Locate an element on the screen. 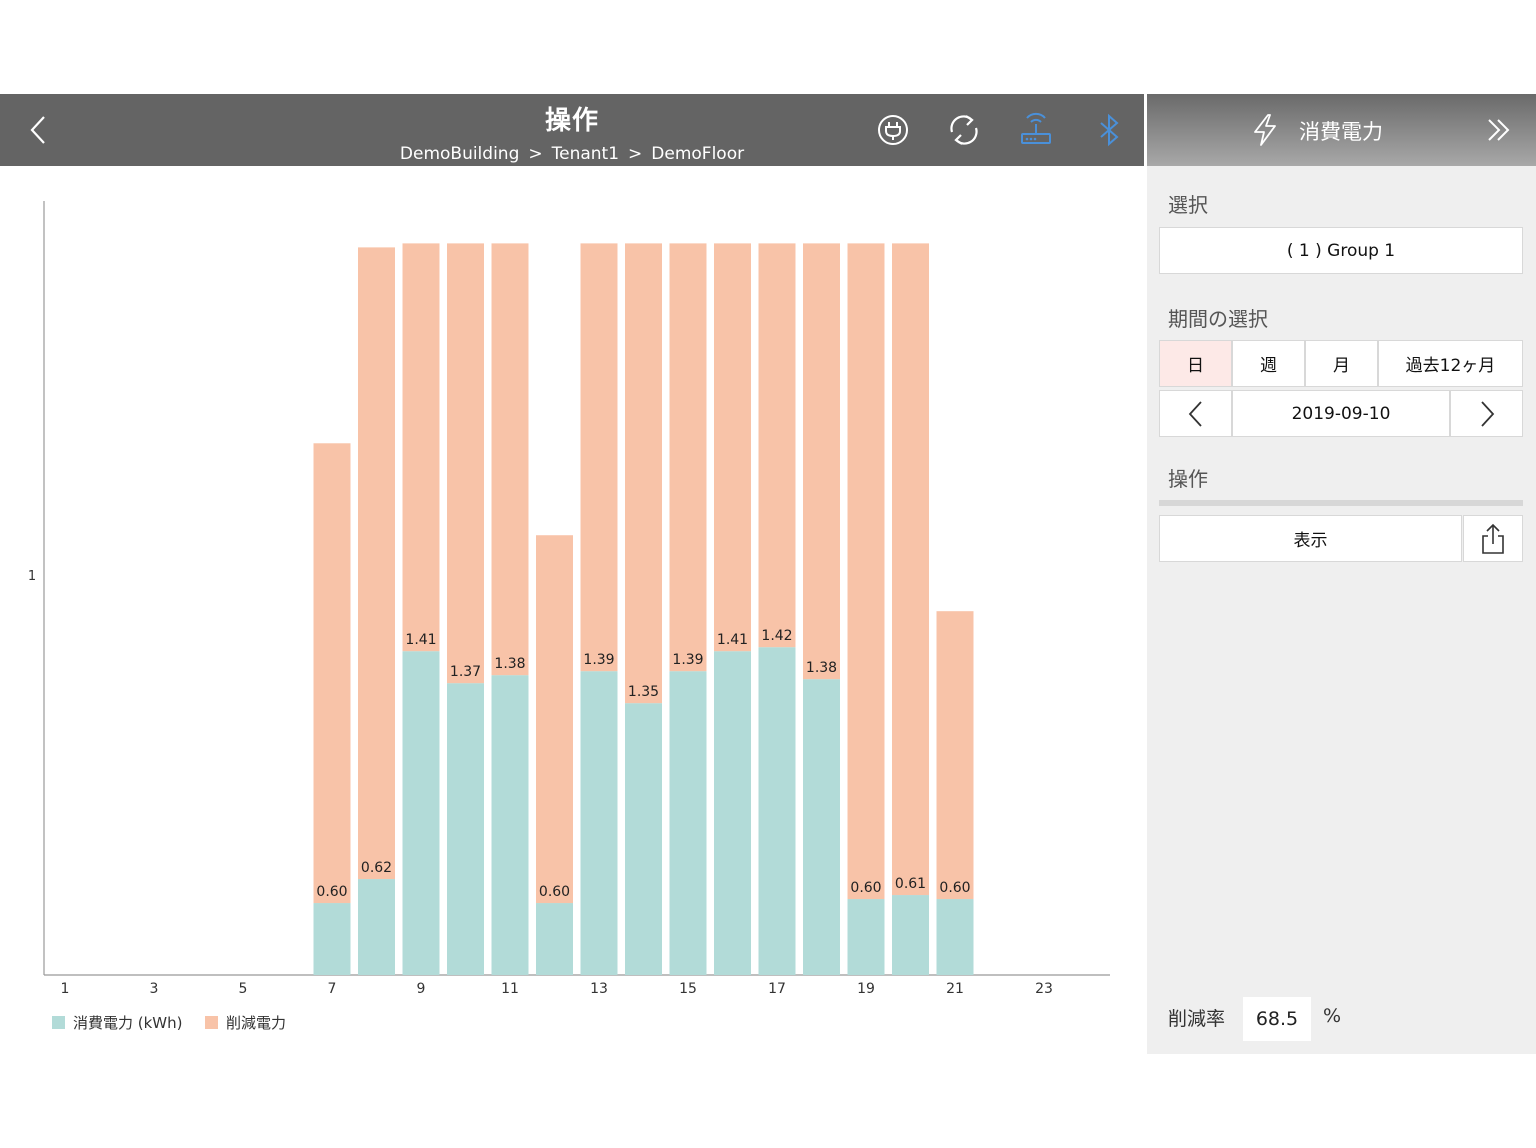 Image resolution: width=1536 pixels, height=1148 pixels. refresh-icon is located at coordinates (964, 130).